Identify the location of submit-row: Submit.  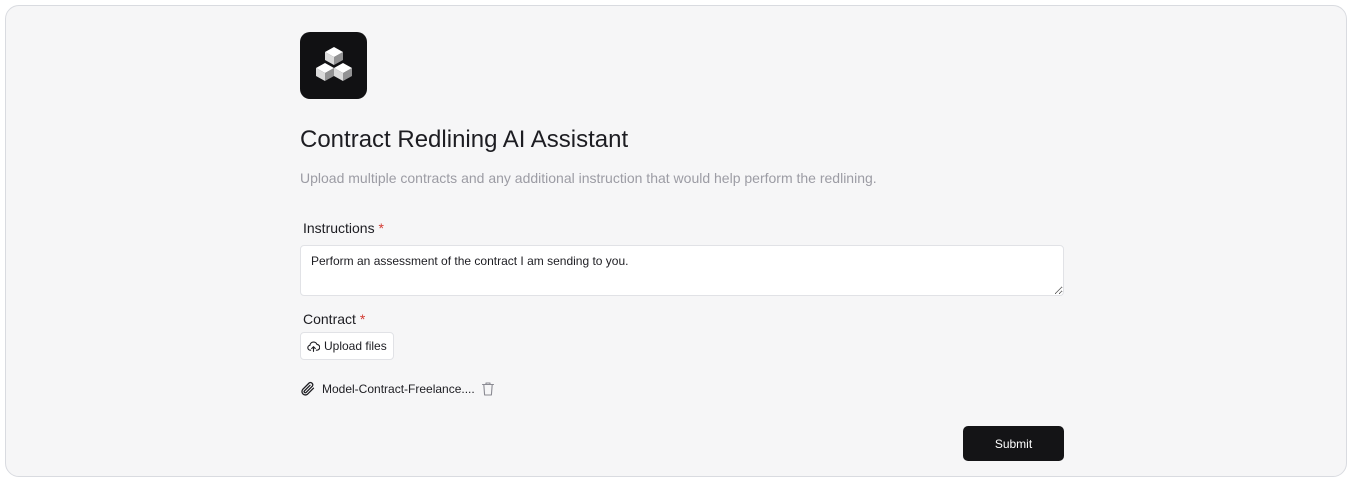
(682, 443).